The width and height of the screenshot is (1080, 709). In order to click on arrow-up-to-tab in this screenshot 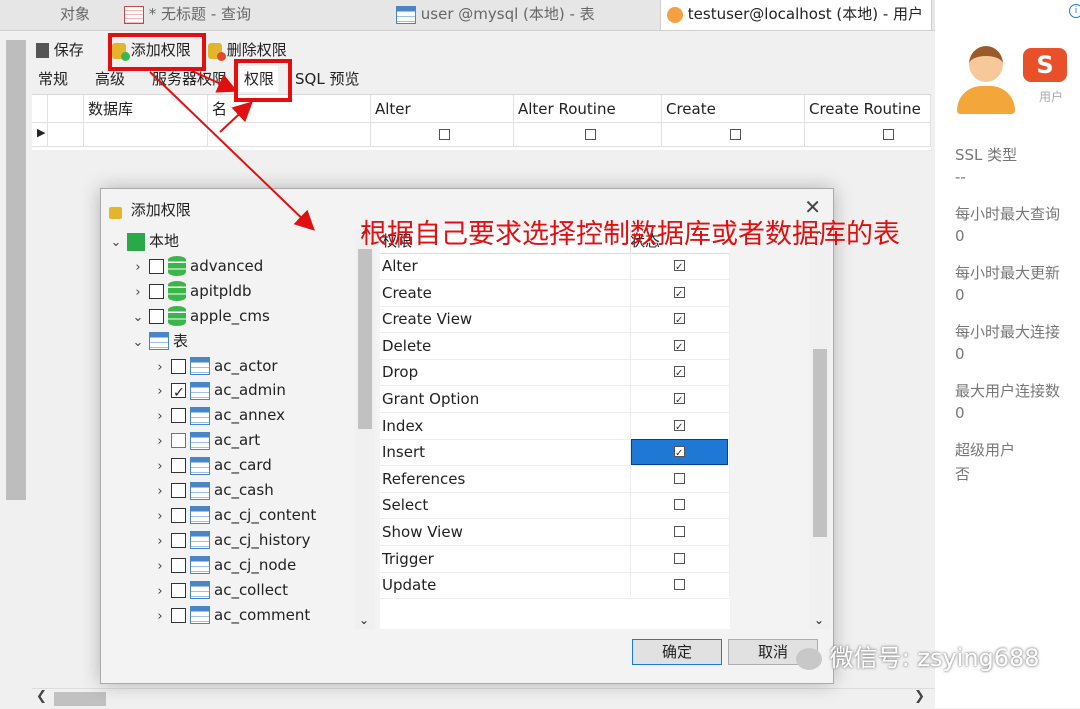, I will do `click(236, 117)`.